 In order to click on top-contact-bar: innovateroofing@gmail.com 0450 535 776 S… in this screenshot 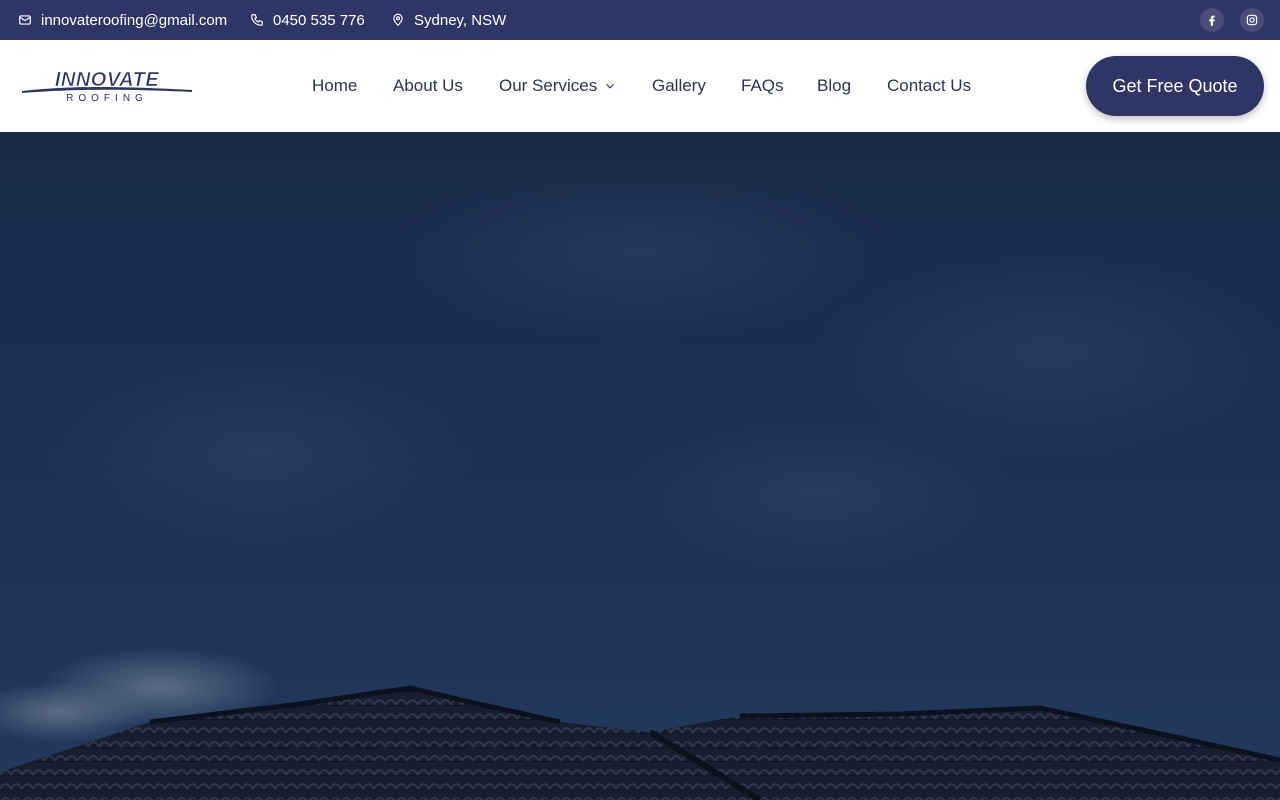, I will do `click(640, 20)`.